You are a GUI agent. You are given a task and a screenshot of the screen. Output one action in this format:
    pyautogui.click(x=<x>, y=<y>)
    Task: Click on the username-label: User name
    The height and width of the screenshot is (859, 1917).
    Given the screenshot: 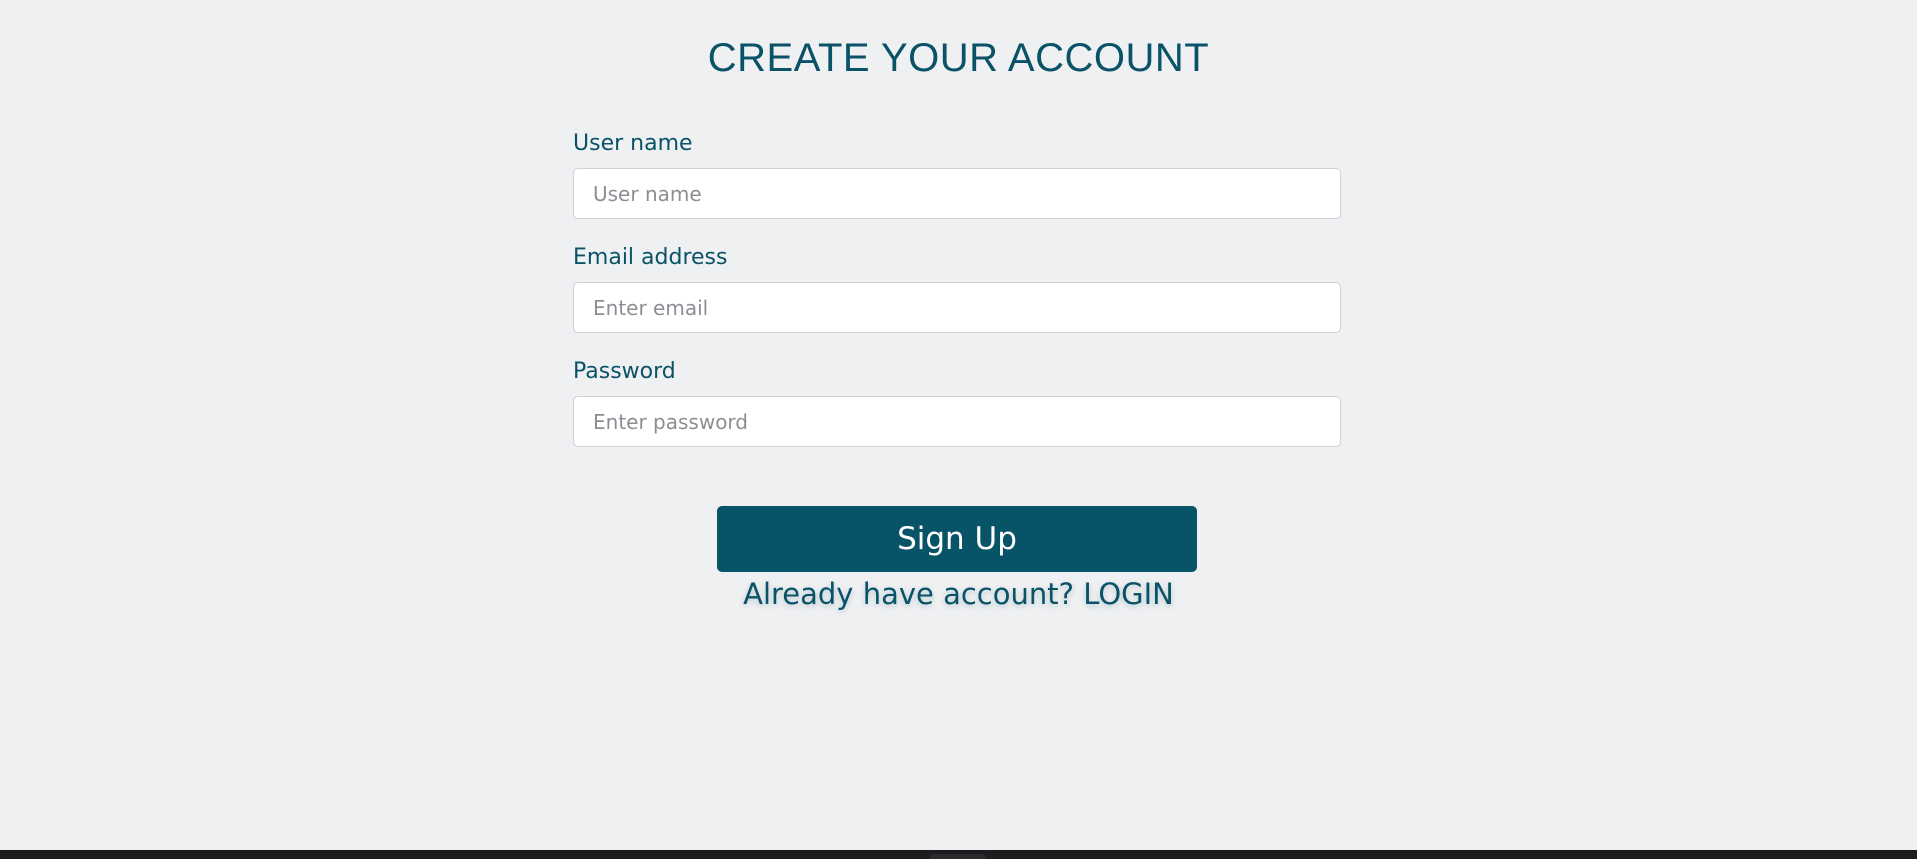 What is the action you would take?
    pyautogui.click(x=633, y=143)
    